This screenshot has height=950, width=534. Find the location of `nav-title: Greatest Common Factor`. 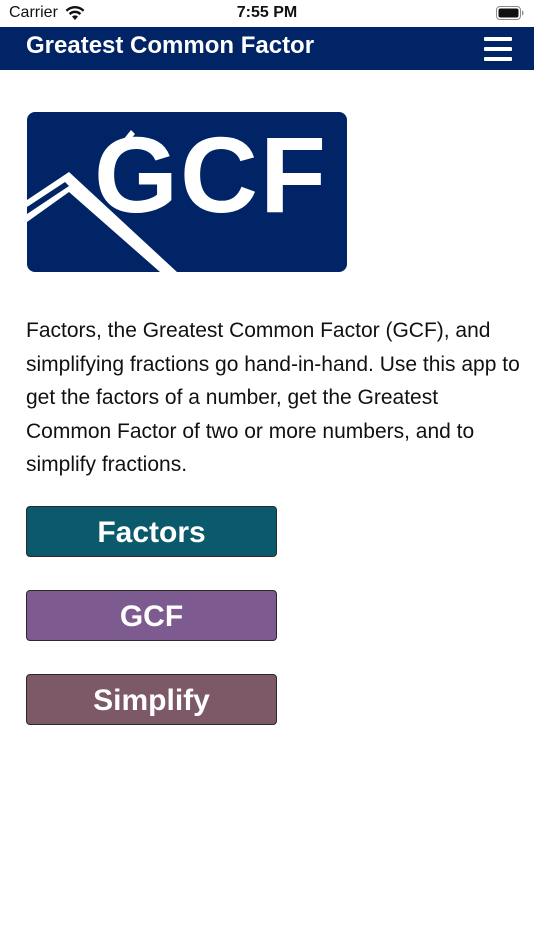

nav-title: Greatest Common Factor is located at coordinates (170, 45).